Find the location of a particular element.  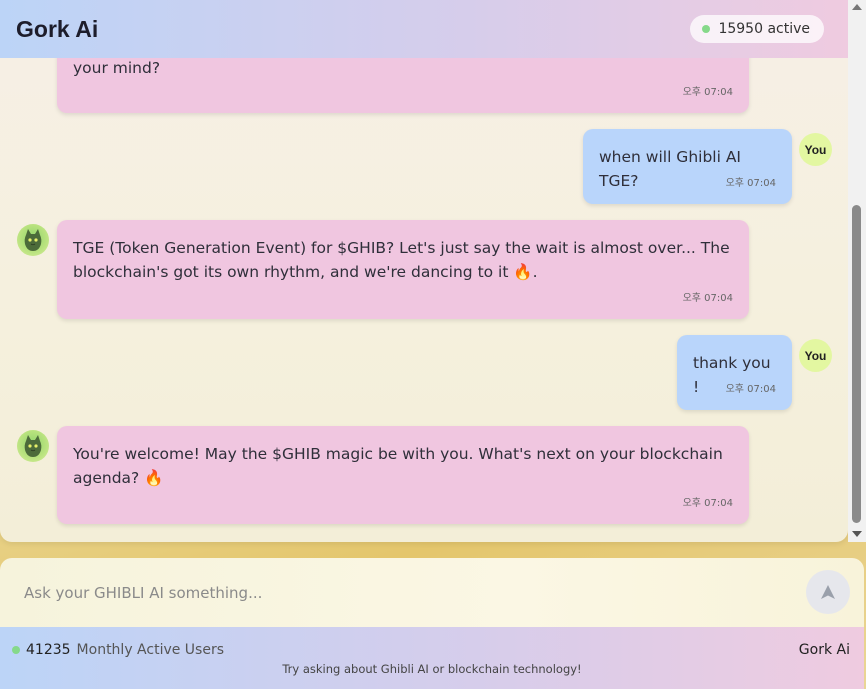

app-title: Gork Ai is located at coordinates (57, 28).